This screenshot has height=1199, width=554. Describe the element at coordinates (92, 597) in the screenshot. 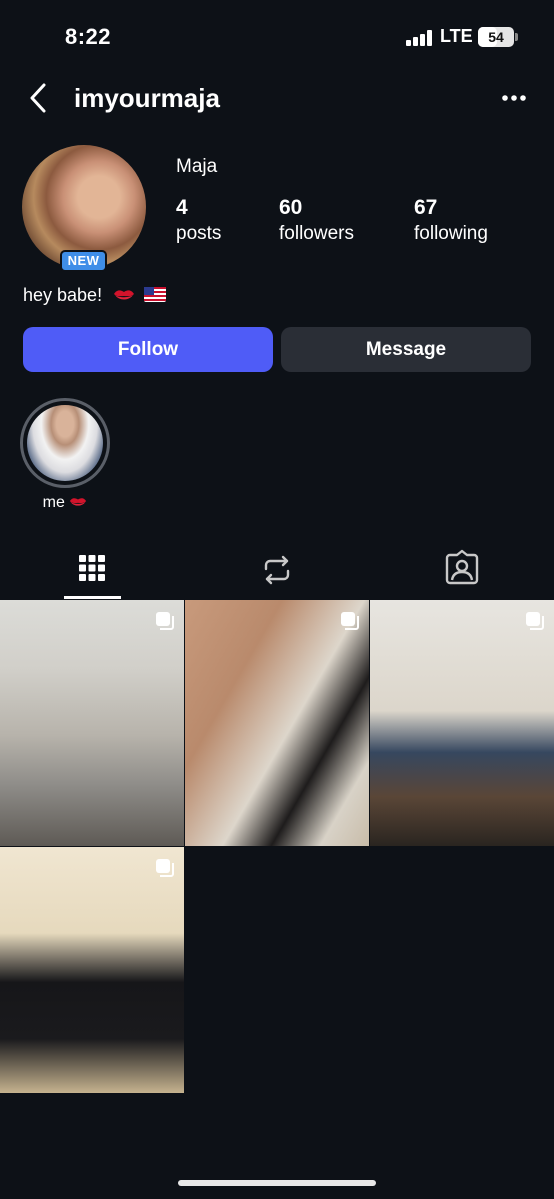

I see `active-tab-indicator` at that location.